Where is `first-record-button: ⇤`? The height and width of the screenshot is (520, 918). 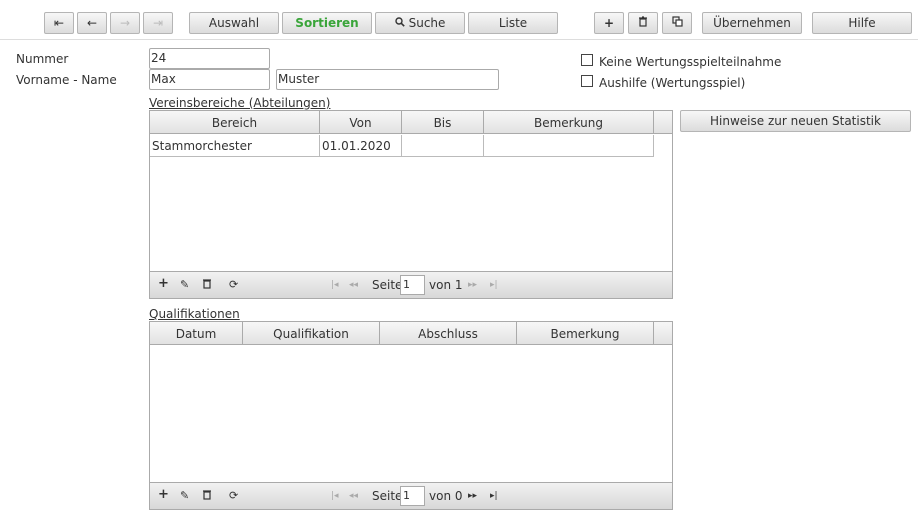
first-record-button: ⇤ is located at coordinates (59, 23).